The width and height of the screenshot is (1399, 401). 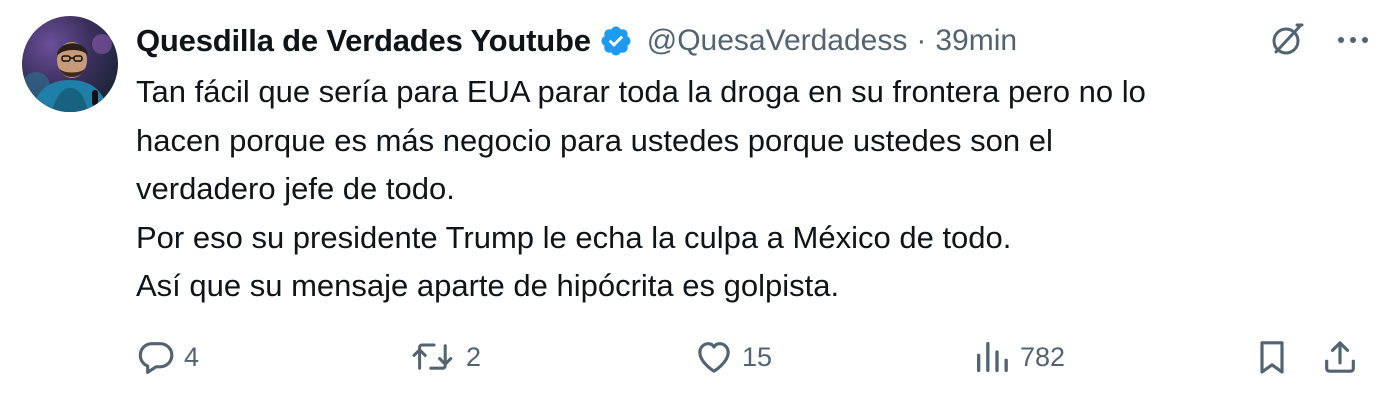 What do you see at coordinates (992, 357) in the screenshot?
I see `views-icon` at bounding box center [992, 357].